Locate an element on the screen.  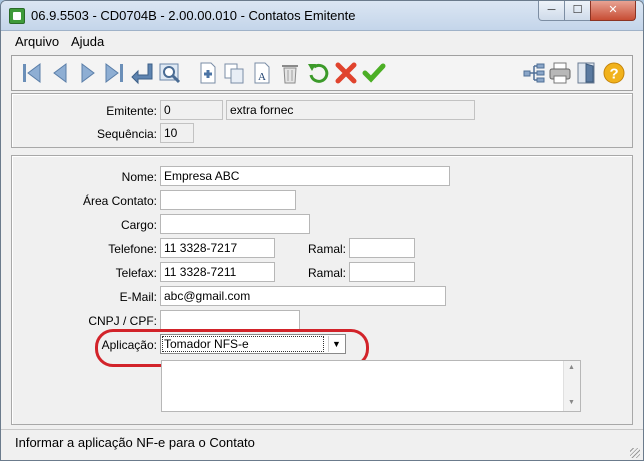
scroll-down-icon: ▼ is located at coordinates (571, 402).